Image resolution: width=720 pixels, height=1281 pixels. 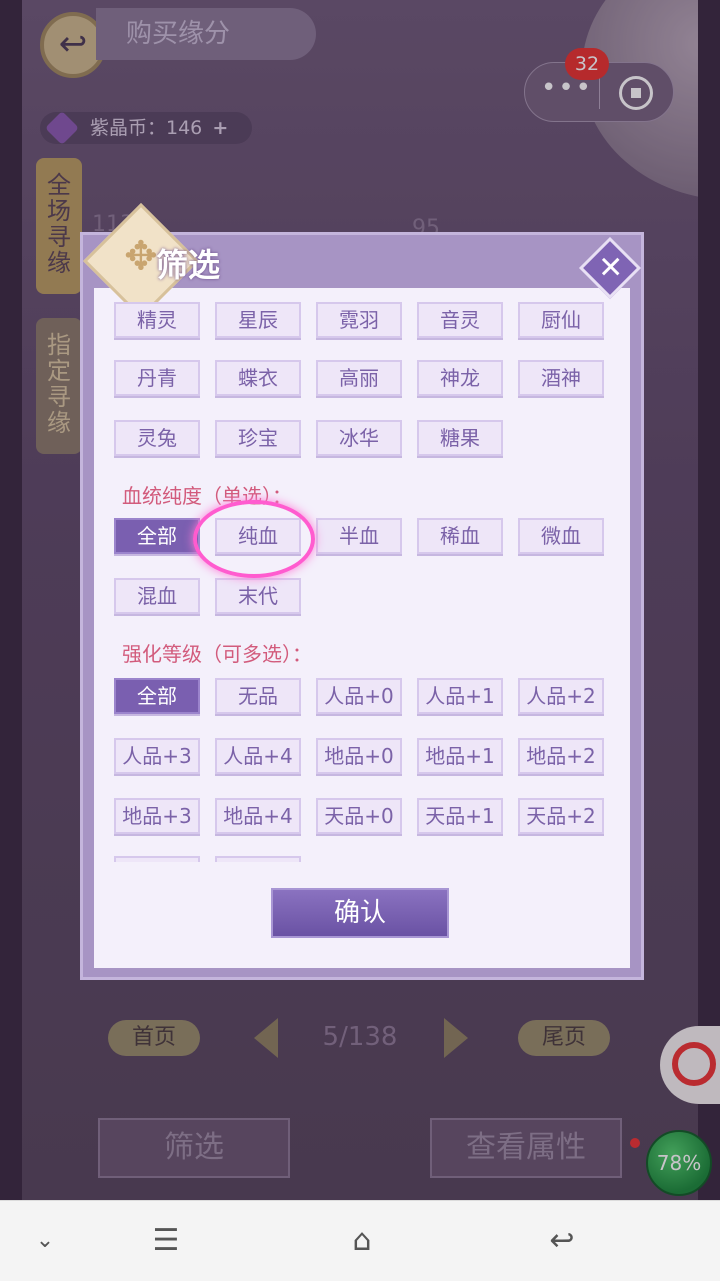 I want to click on role-chip: 音灵, so click(x=460, y=320).